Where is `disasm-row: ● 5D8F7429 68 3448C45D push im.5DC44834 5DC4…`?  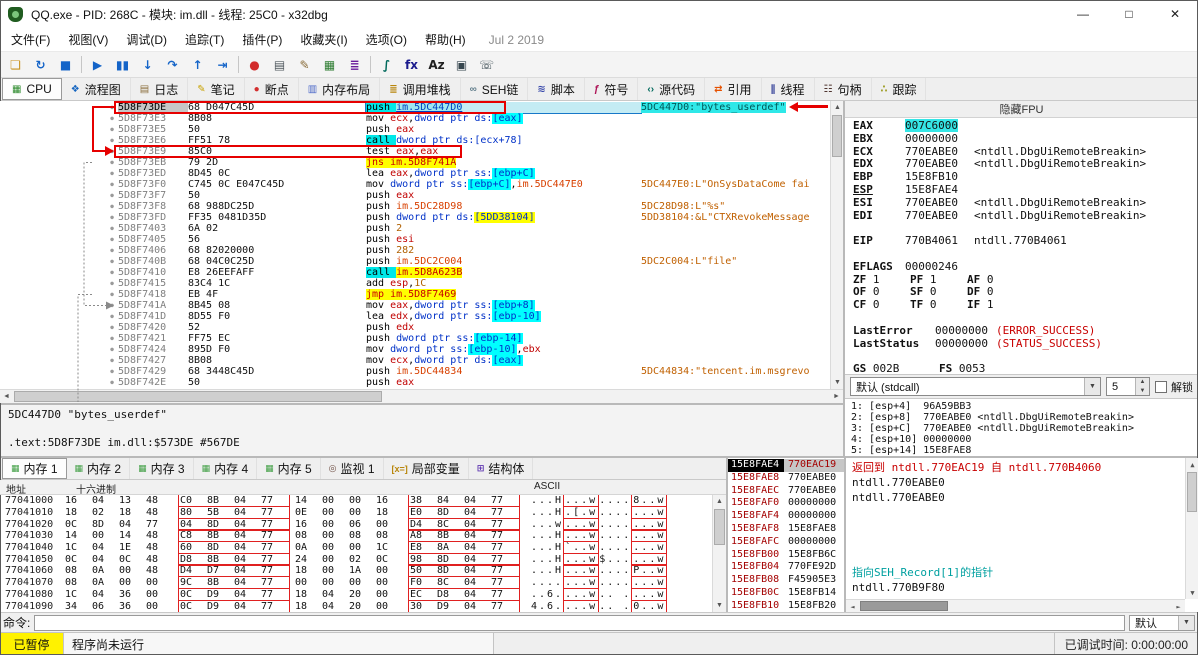 disasm-row: ● 5D8F7429 68 3448C45D push im.5DC44834 5DC4… is located at coordinates (415, 371).